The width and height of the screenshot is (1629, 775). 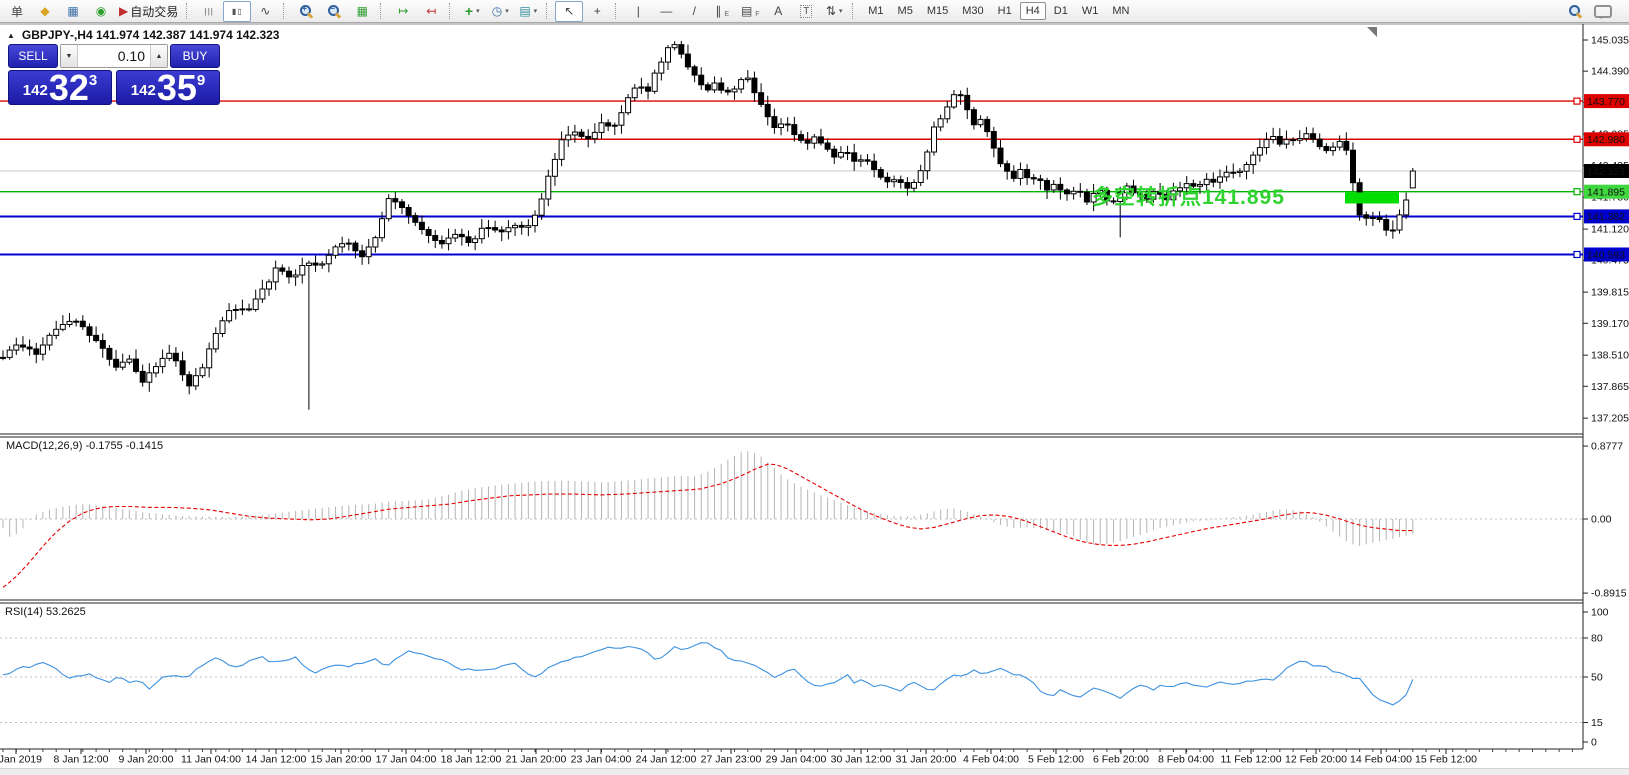 I want to click on arrows-button: ⇅ ▾, so click(x=834, y=11).